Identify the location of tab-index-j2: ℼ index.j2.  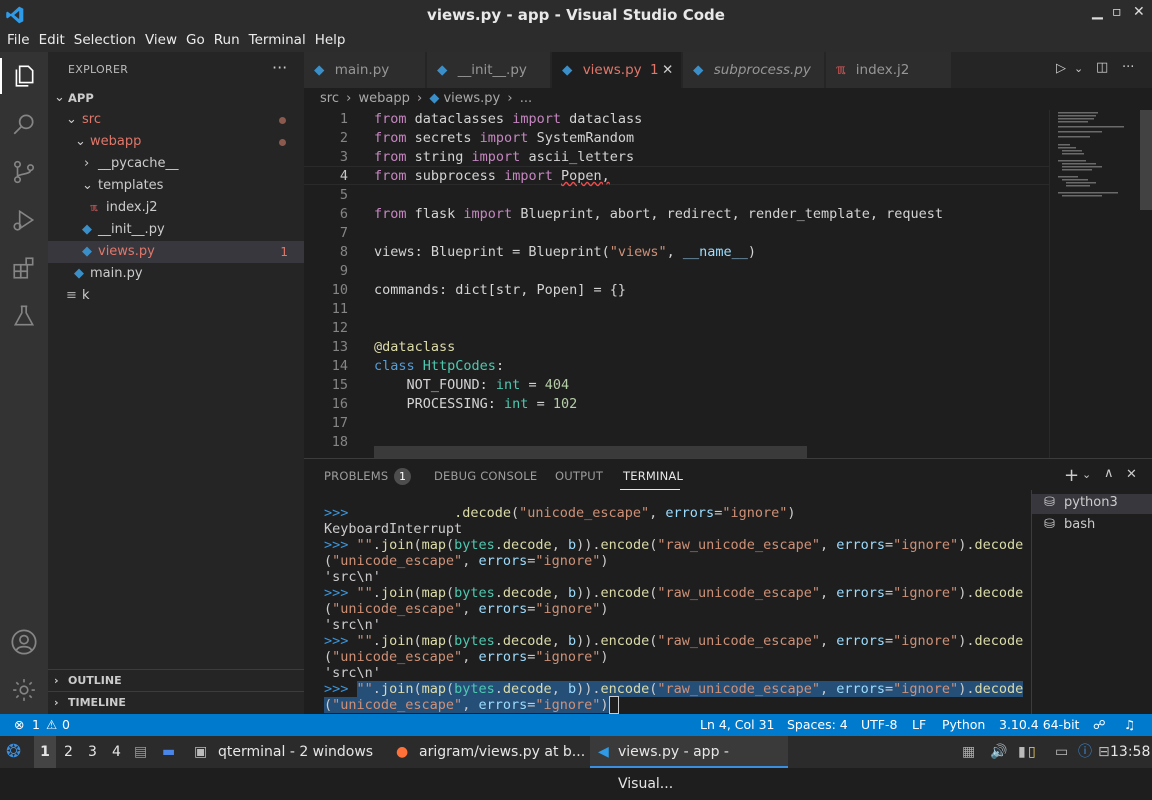
(889, 70).